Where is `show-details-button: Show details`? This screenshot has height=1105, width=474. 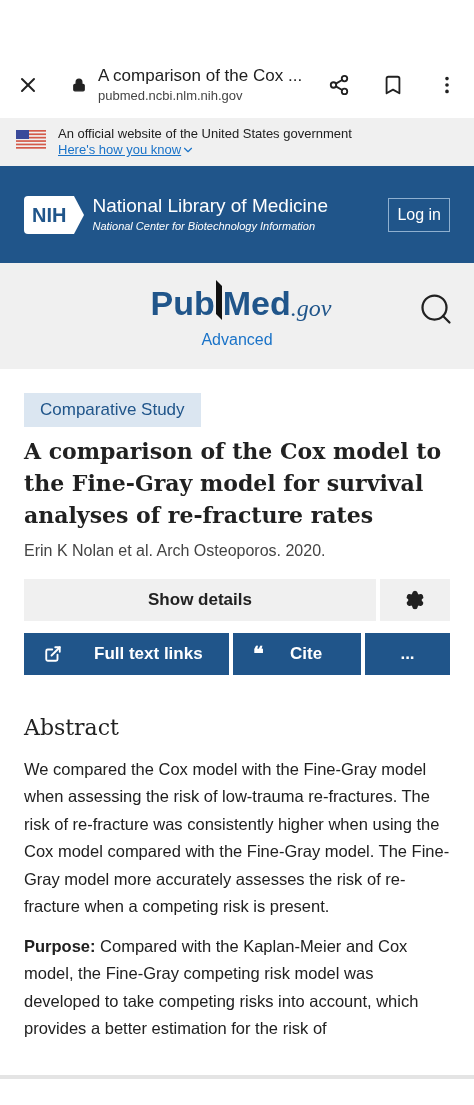 show-details-button: Show details is located at coordinates (200, 599).